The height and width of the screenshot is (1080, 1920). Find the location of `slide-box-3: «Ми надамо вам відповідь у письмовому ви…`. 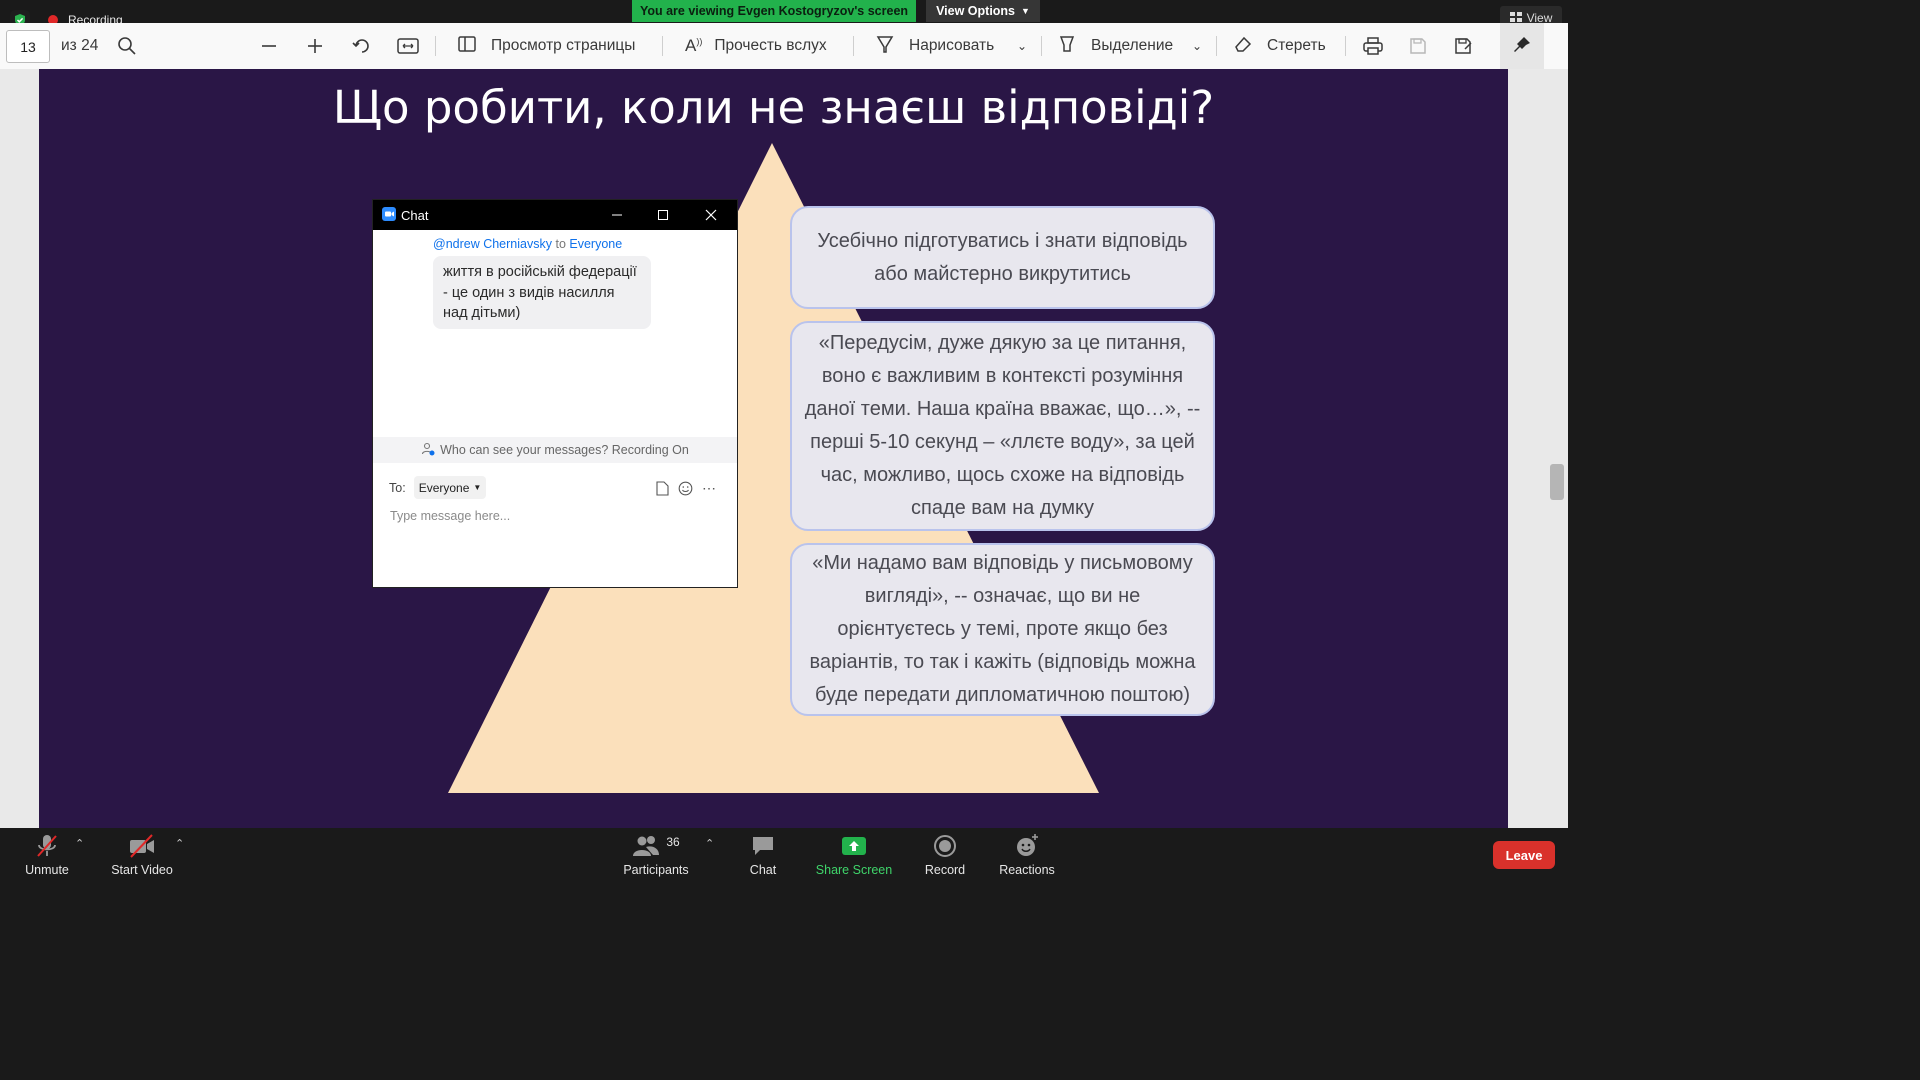

slide-box-3: «Ми надамо вам відповідь у письмовому ви… is located at coordinates (1002, 629).